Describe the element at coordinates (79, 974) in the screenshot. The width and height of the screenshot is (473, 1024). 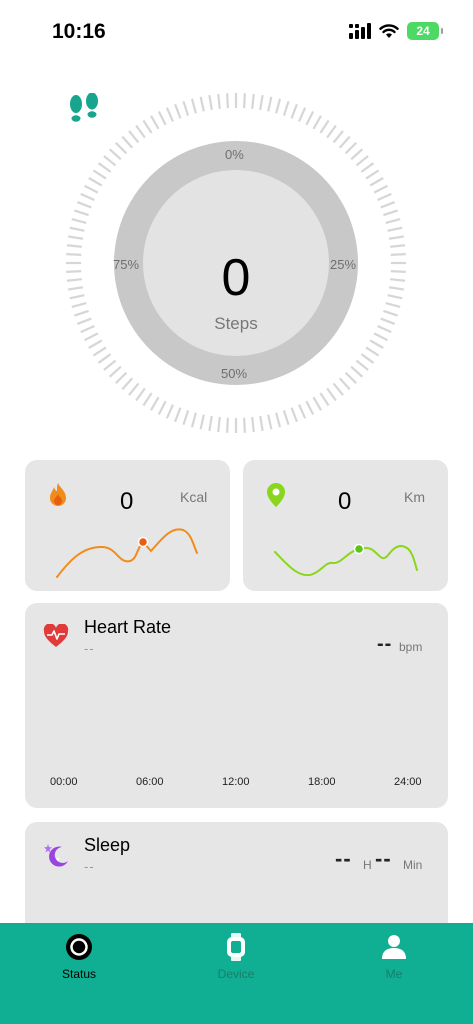
I see `tab-status-label: Status` at that location.